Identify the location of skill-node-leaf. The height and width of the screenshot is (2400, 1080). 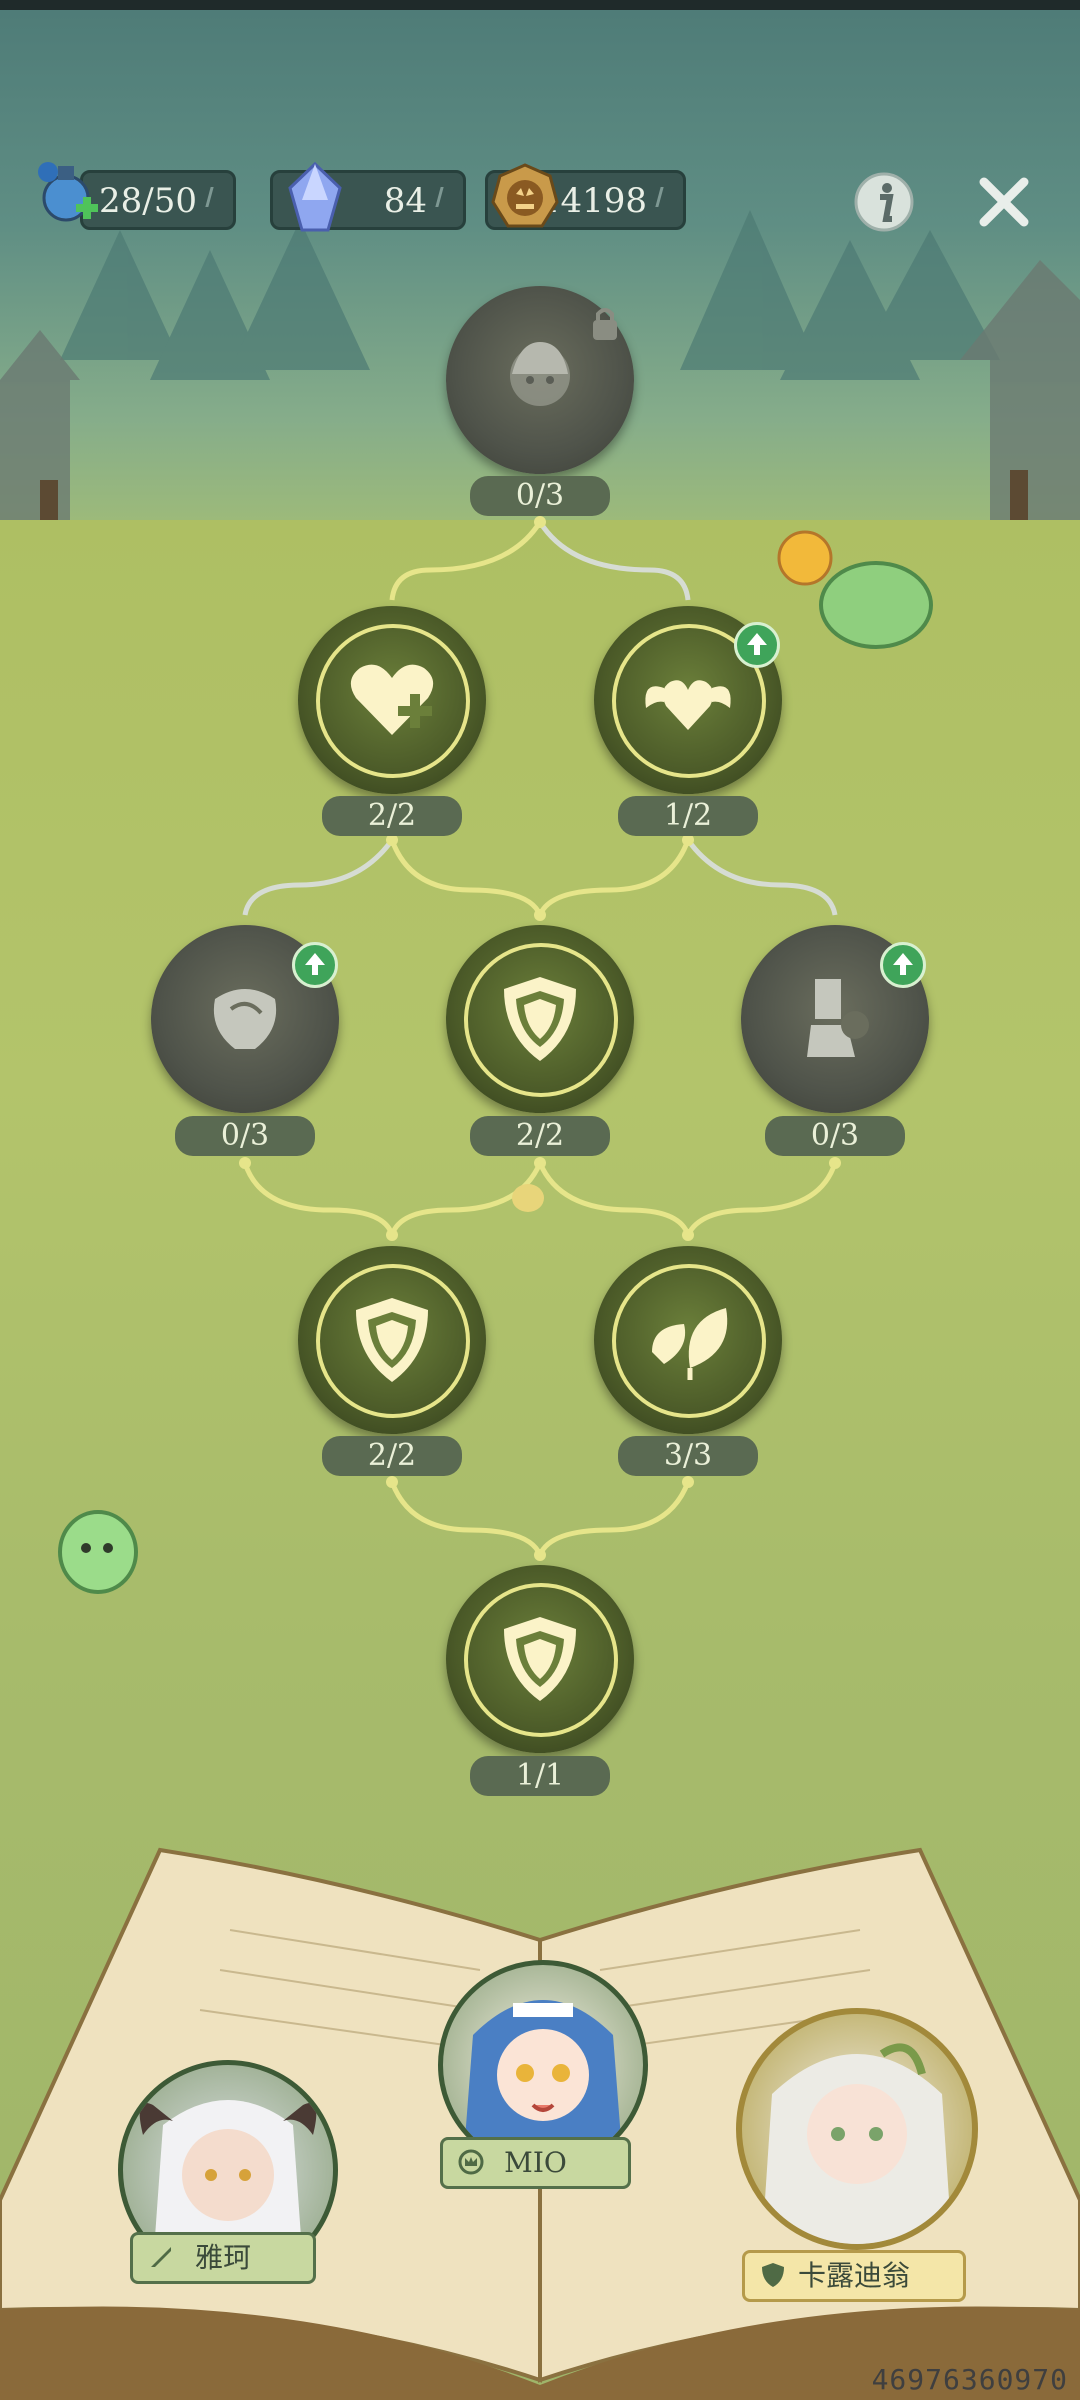
(688, 1340).